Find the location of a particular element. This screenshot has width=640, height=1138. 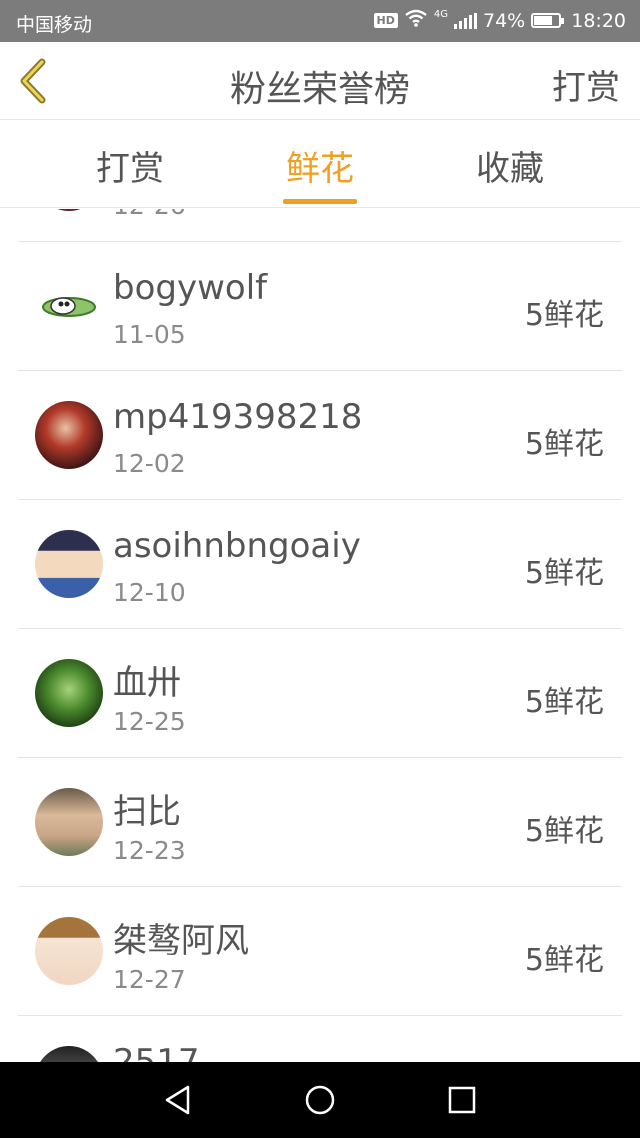

tab-bar: 打赏 鲜花 收藏 is located at coordinates (320, 164).